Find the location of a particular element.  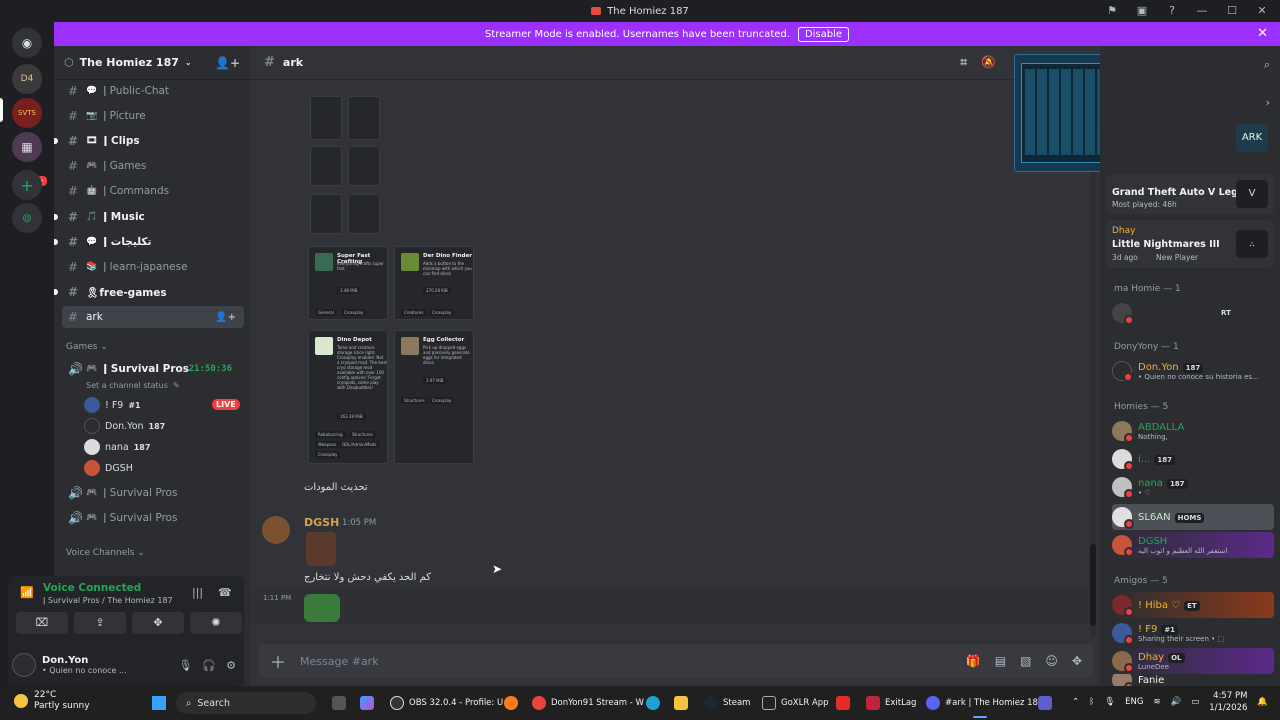

channel-clips: # 🎞 ǀ Clips is located at coordinates (149, 141).